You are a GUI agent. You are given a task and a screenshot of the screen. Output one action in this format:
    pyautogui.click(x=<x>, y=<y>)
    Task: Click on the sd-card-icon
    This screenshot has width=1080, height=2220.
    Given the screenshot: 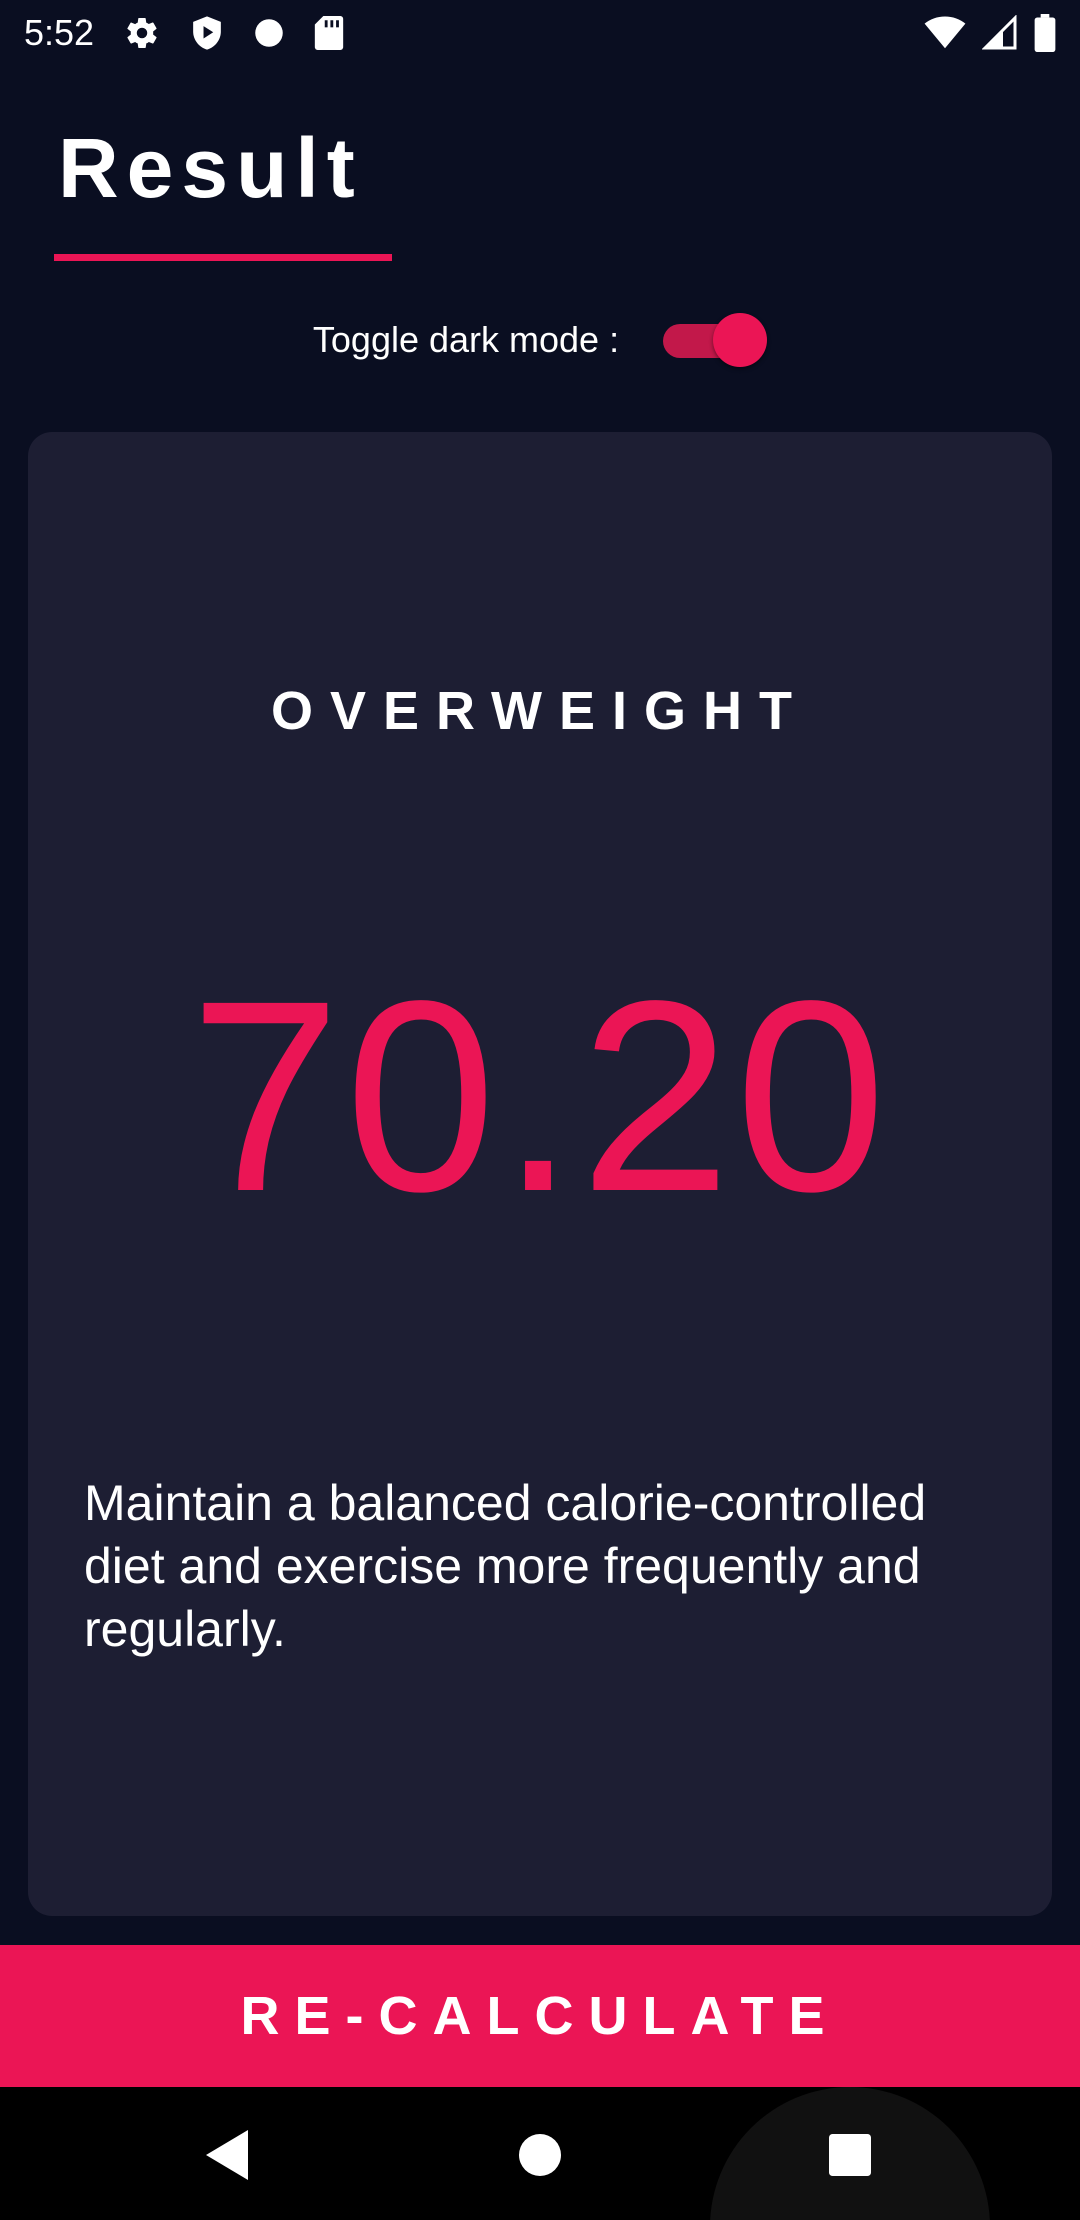 What is the action you would take?
    pyautogui.click(x=329, y=33)
    